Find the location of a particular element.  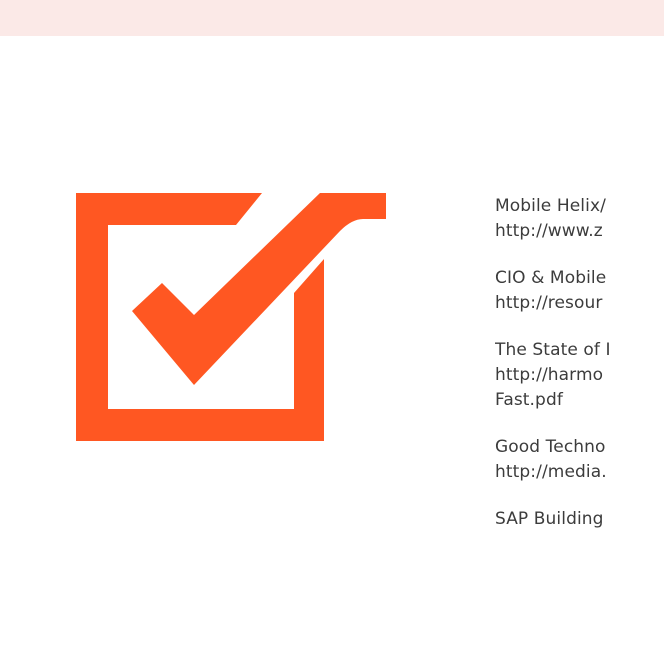

reference-title: SAP Building is located at coordinates (549, 519).